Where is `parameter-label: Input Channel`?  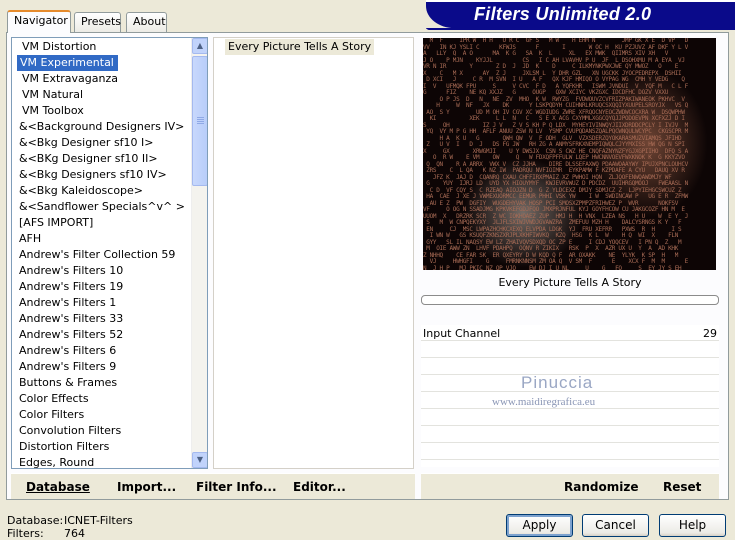 parameter-label: Input Channel is located at coordinates (462, 333).